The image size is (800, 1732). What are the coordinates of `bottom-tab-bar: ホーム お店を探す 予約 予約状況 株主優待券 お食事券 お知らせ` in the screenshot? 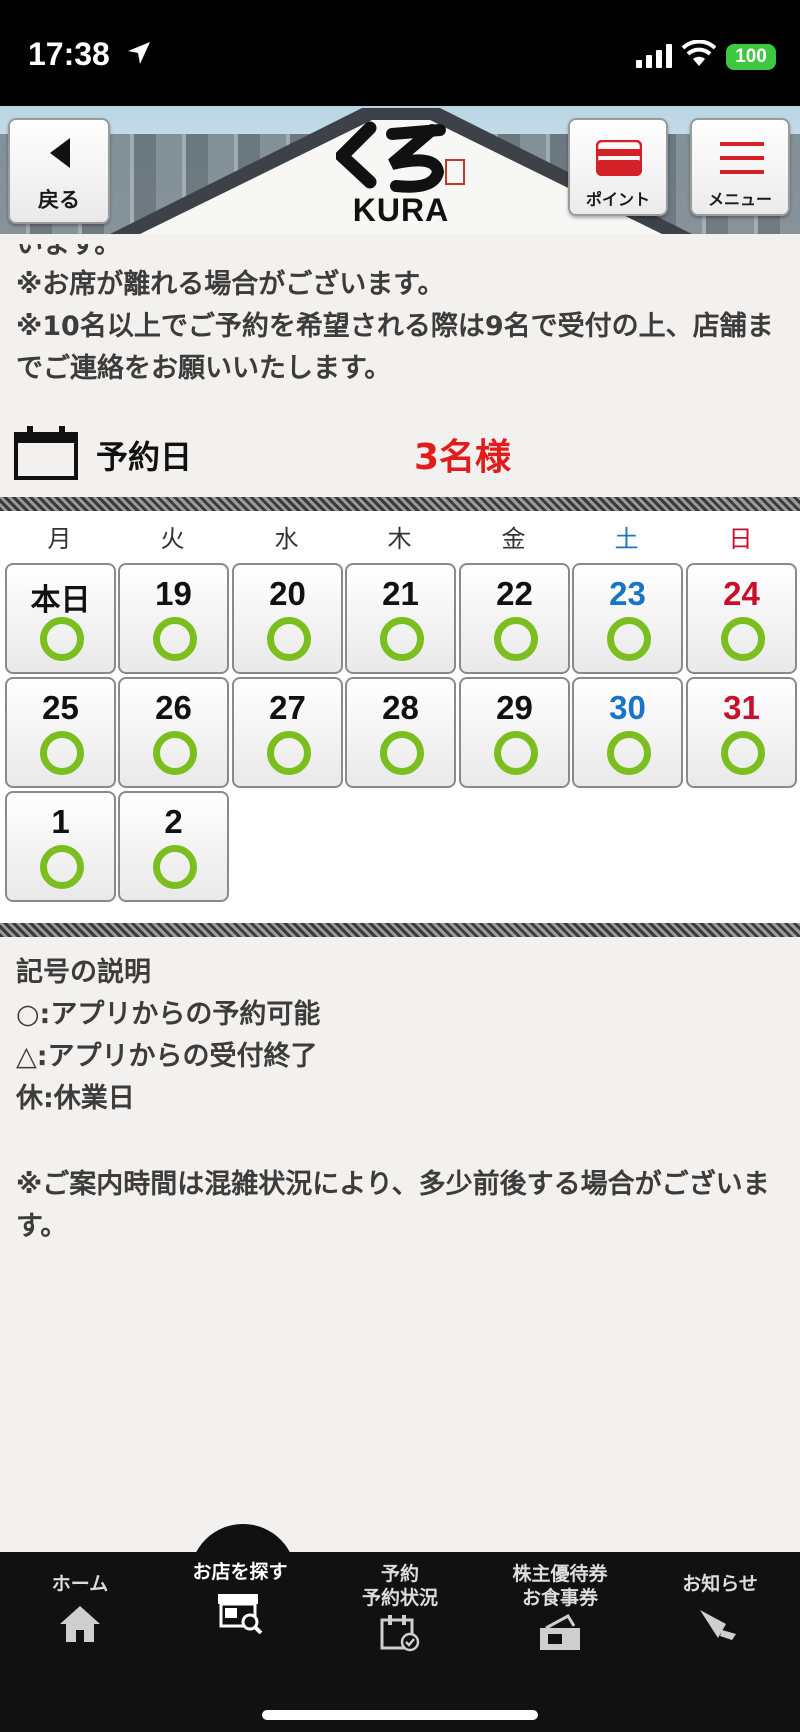 It's located at (400, 1628).